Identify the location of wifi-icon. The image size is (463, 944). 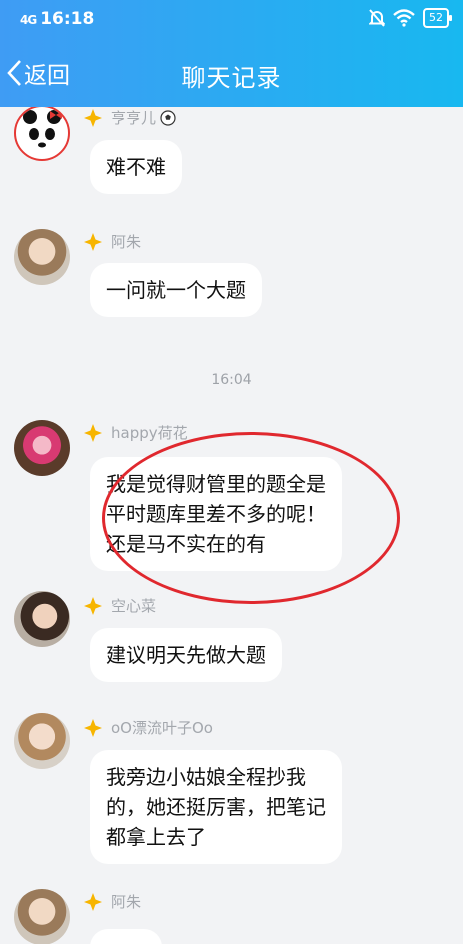
(404, 18).